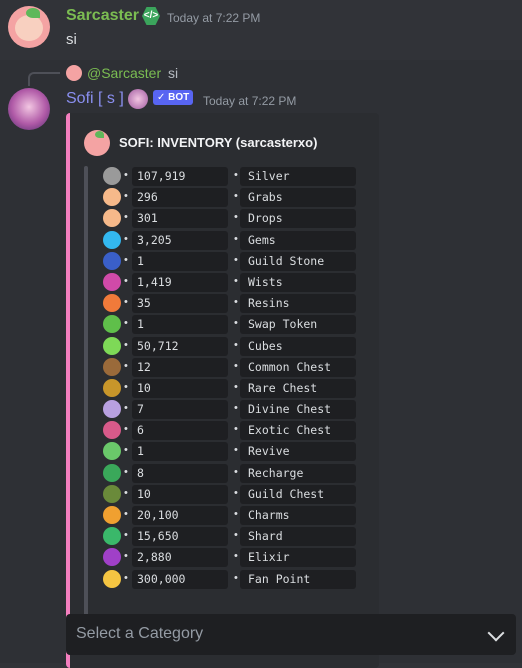 This screenshot has height=668, width=522. What do you see at coordinates (173, 73) in the screenshot?
I see `reply-text: si` at bounding box center [173, 73].